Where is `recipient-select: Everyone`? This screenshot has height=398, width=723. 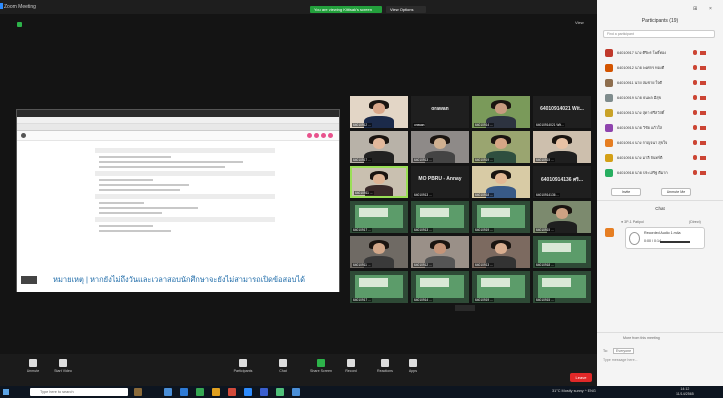 recipient-select: Everyone is located at coordinates (624, 351).